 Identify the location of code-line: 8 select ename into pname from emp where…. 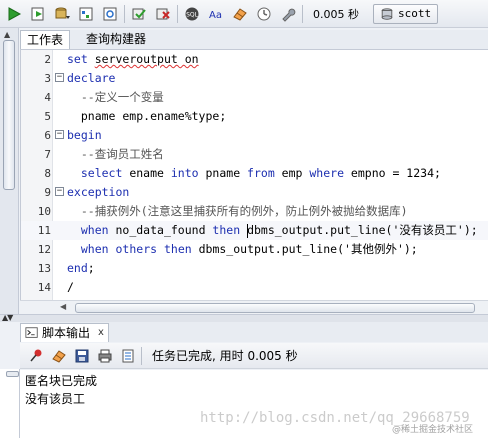
(254, 173).